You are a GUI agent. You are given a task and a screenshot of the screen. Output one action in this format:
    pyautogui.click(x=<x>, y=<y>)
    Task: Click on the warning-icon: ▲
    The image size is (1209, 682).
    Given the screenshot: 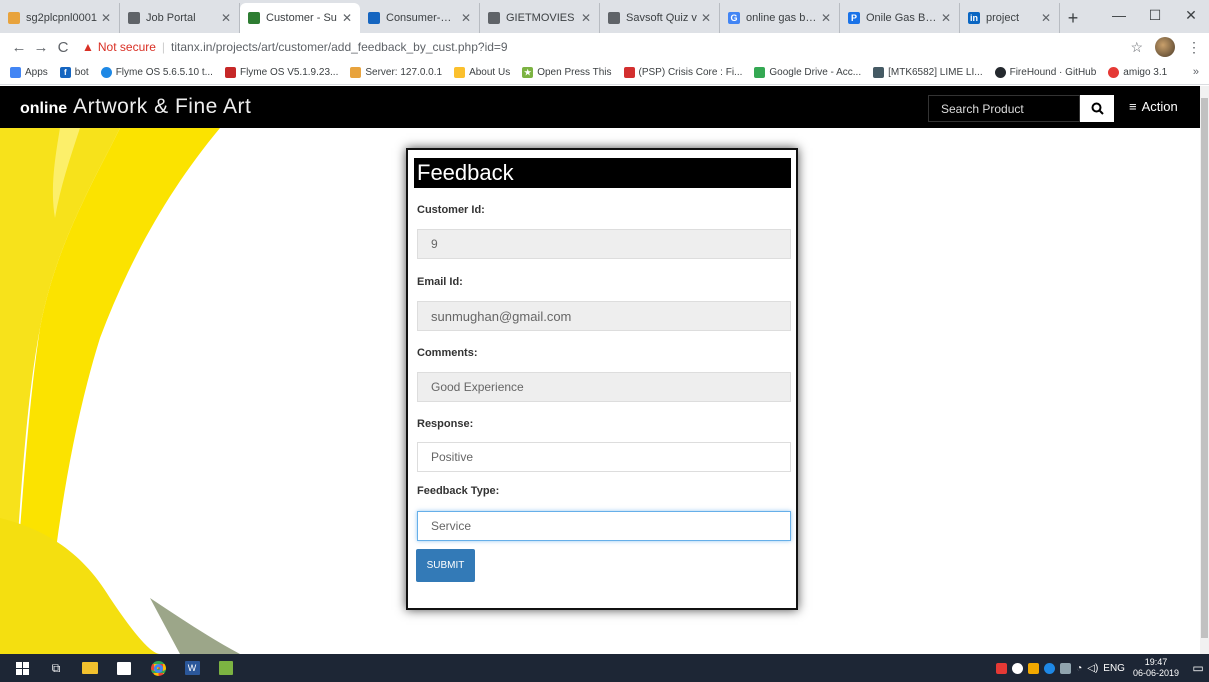 What is the action you would take?
    pyautogui.click(x=88, y=47)
    